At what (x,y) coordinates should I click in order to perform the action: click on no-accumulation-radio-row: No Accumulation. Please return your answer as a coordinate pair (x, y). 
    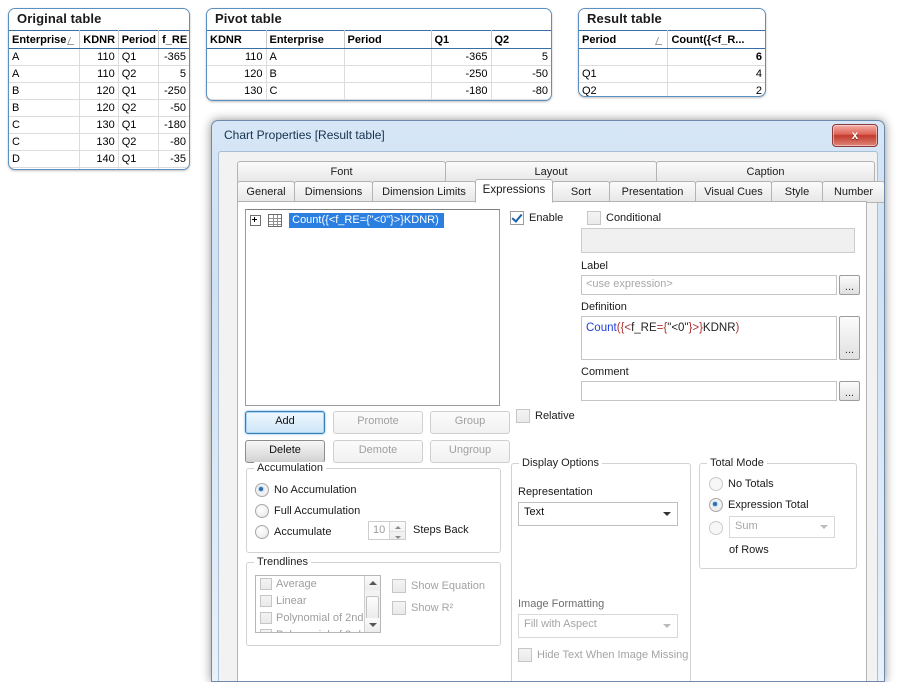
    Looking at the image, I should click on (306, 490).